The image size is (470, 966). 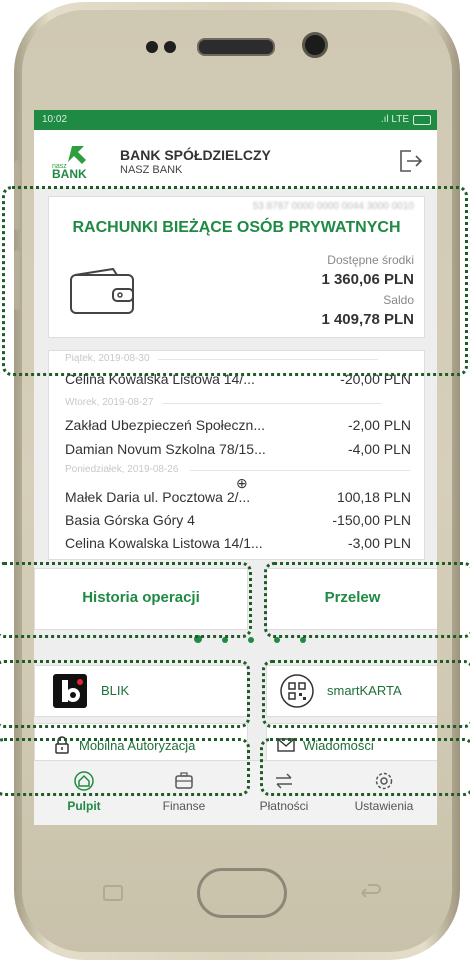 What do you see at coordinates (315, 45) in the screenshot?
I see `front-camera` at bounding box center [315, 45].